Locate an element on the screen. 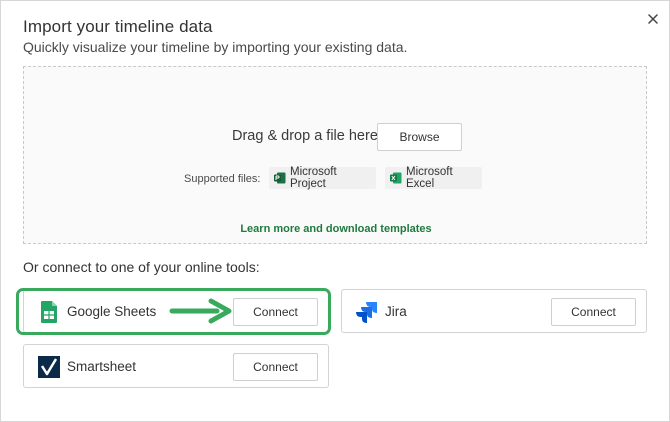 This screenshot has height=422, width=670. tool-card-jira: Jira Connect is located at coordinates (494, 311).